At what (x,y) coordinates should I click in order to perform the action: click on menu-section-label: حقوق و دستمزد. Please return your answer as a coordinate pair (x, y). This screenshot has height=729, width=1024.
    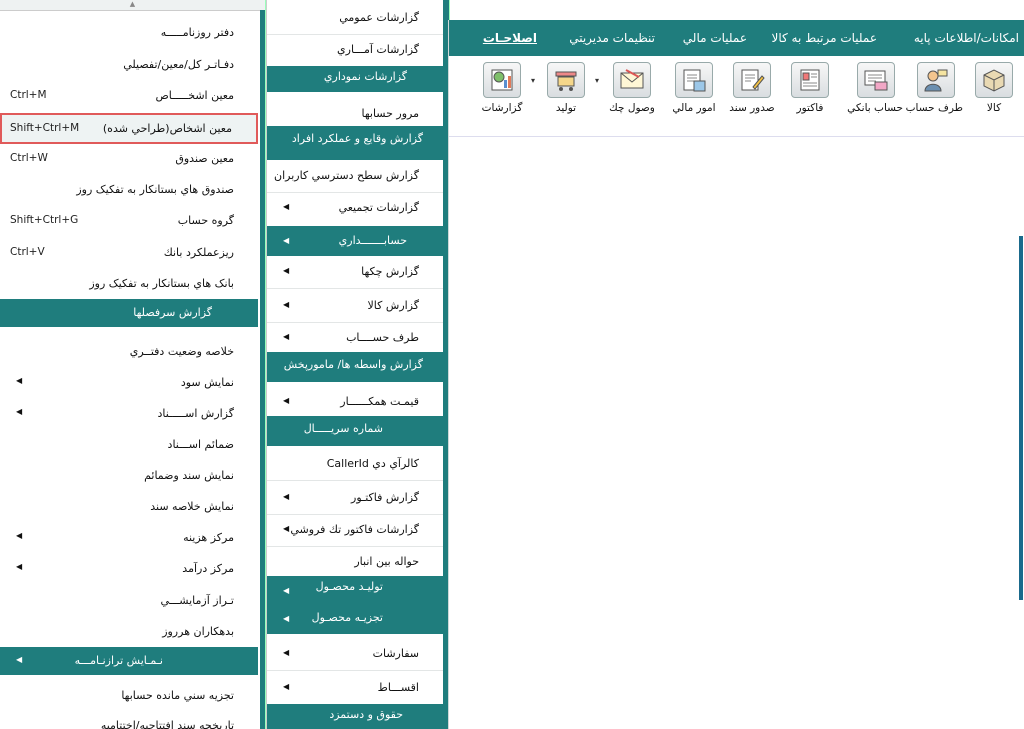
    Looking at the image, I should click on (366, 714).